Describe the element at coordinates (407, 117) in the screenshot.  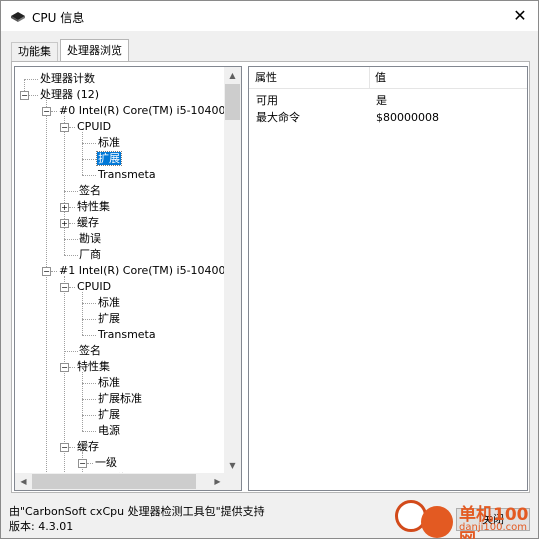
I see `row-value: $80000008` at that location.